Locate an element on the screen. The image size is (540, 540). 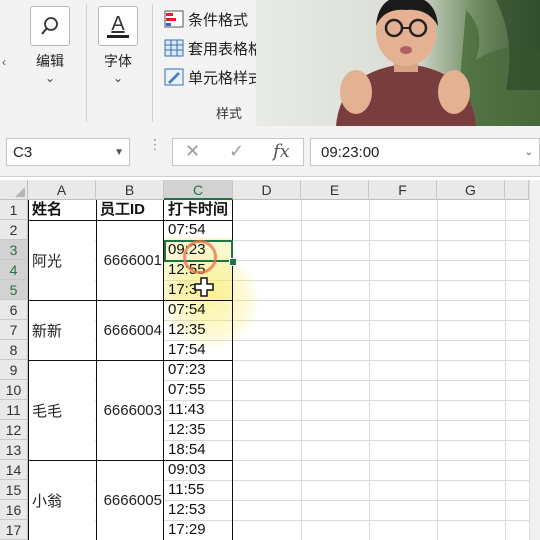
fill-handle is located at coordinates (233, 262).